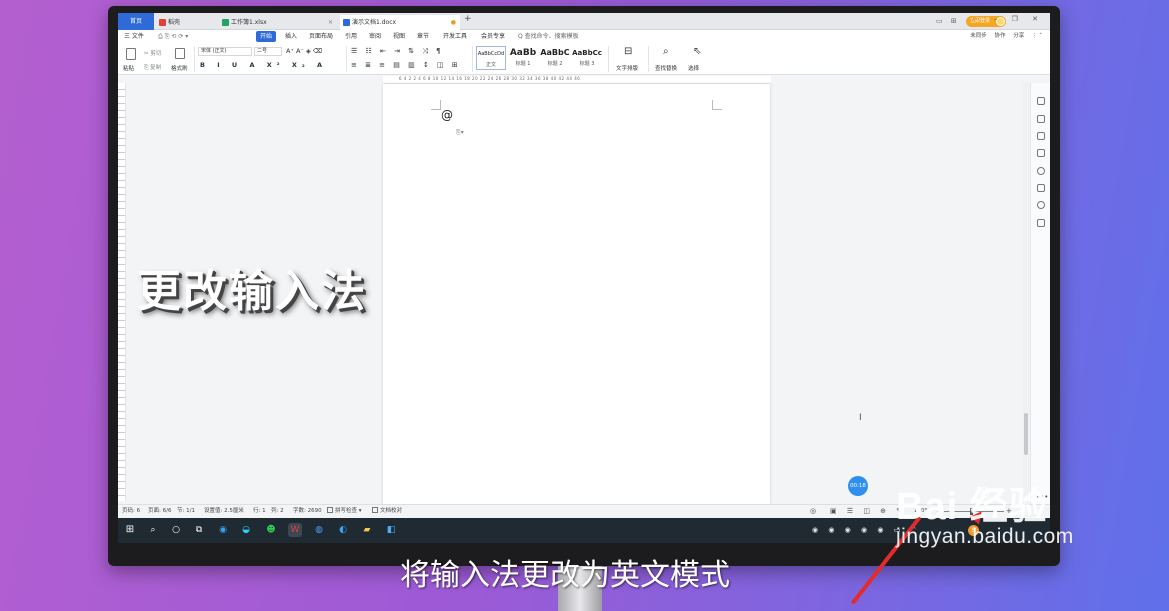  What do you see at coordinates (555, 64) in the screenshot?
I see `style-heading-2-label: 标题 2` at bounding box center [555, 64].